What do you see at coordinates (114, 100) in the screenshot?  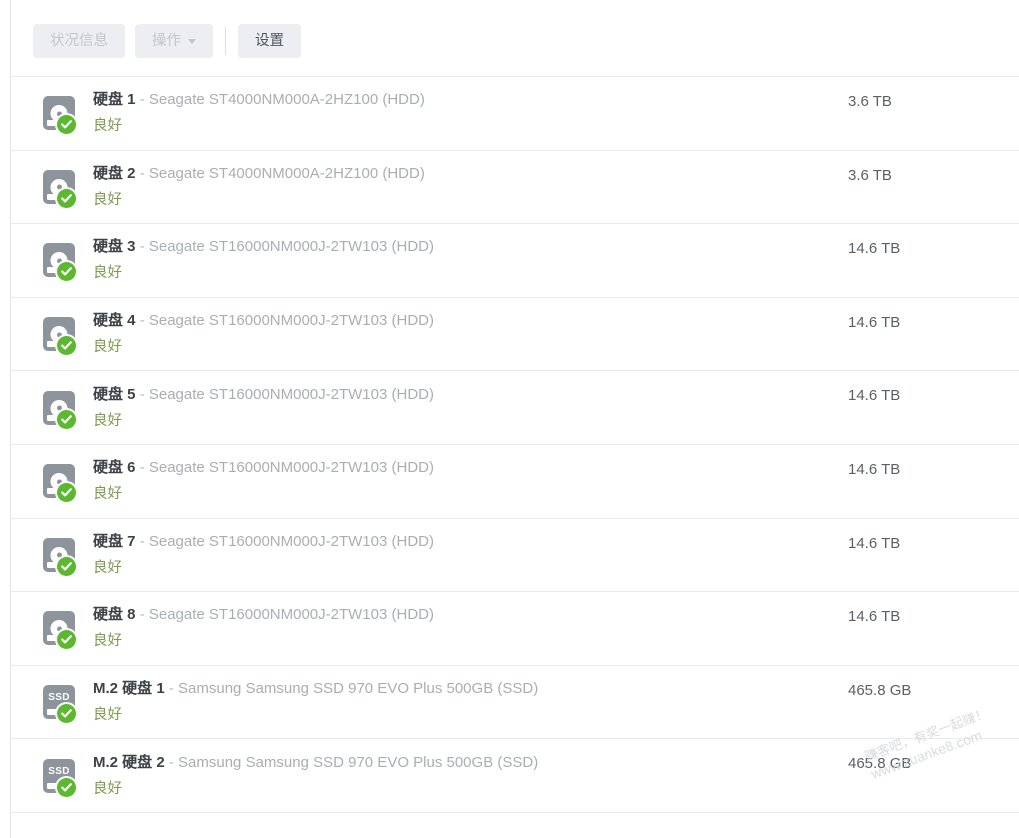 I see `disk-label: 硬盘 1` at bounding box center [114, 100].